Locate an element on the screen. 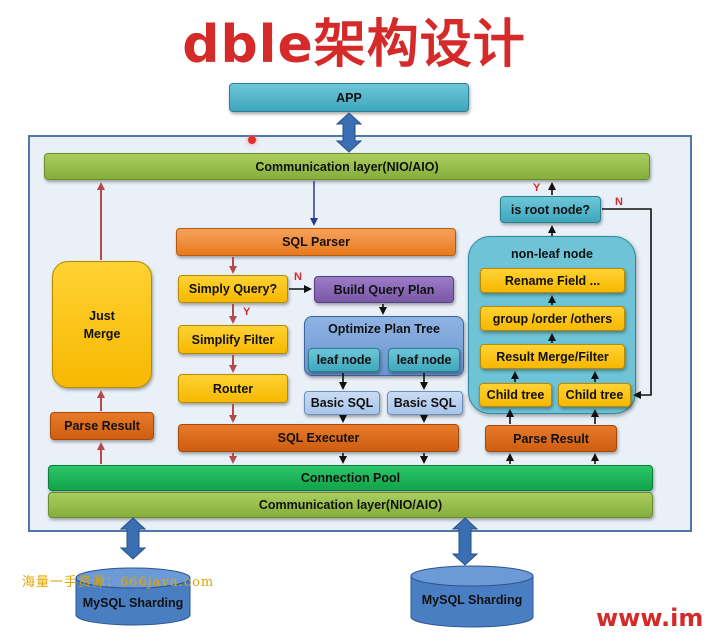  watermark-text: 海量一手资源：666java.com is located at coordinates (118, 582).